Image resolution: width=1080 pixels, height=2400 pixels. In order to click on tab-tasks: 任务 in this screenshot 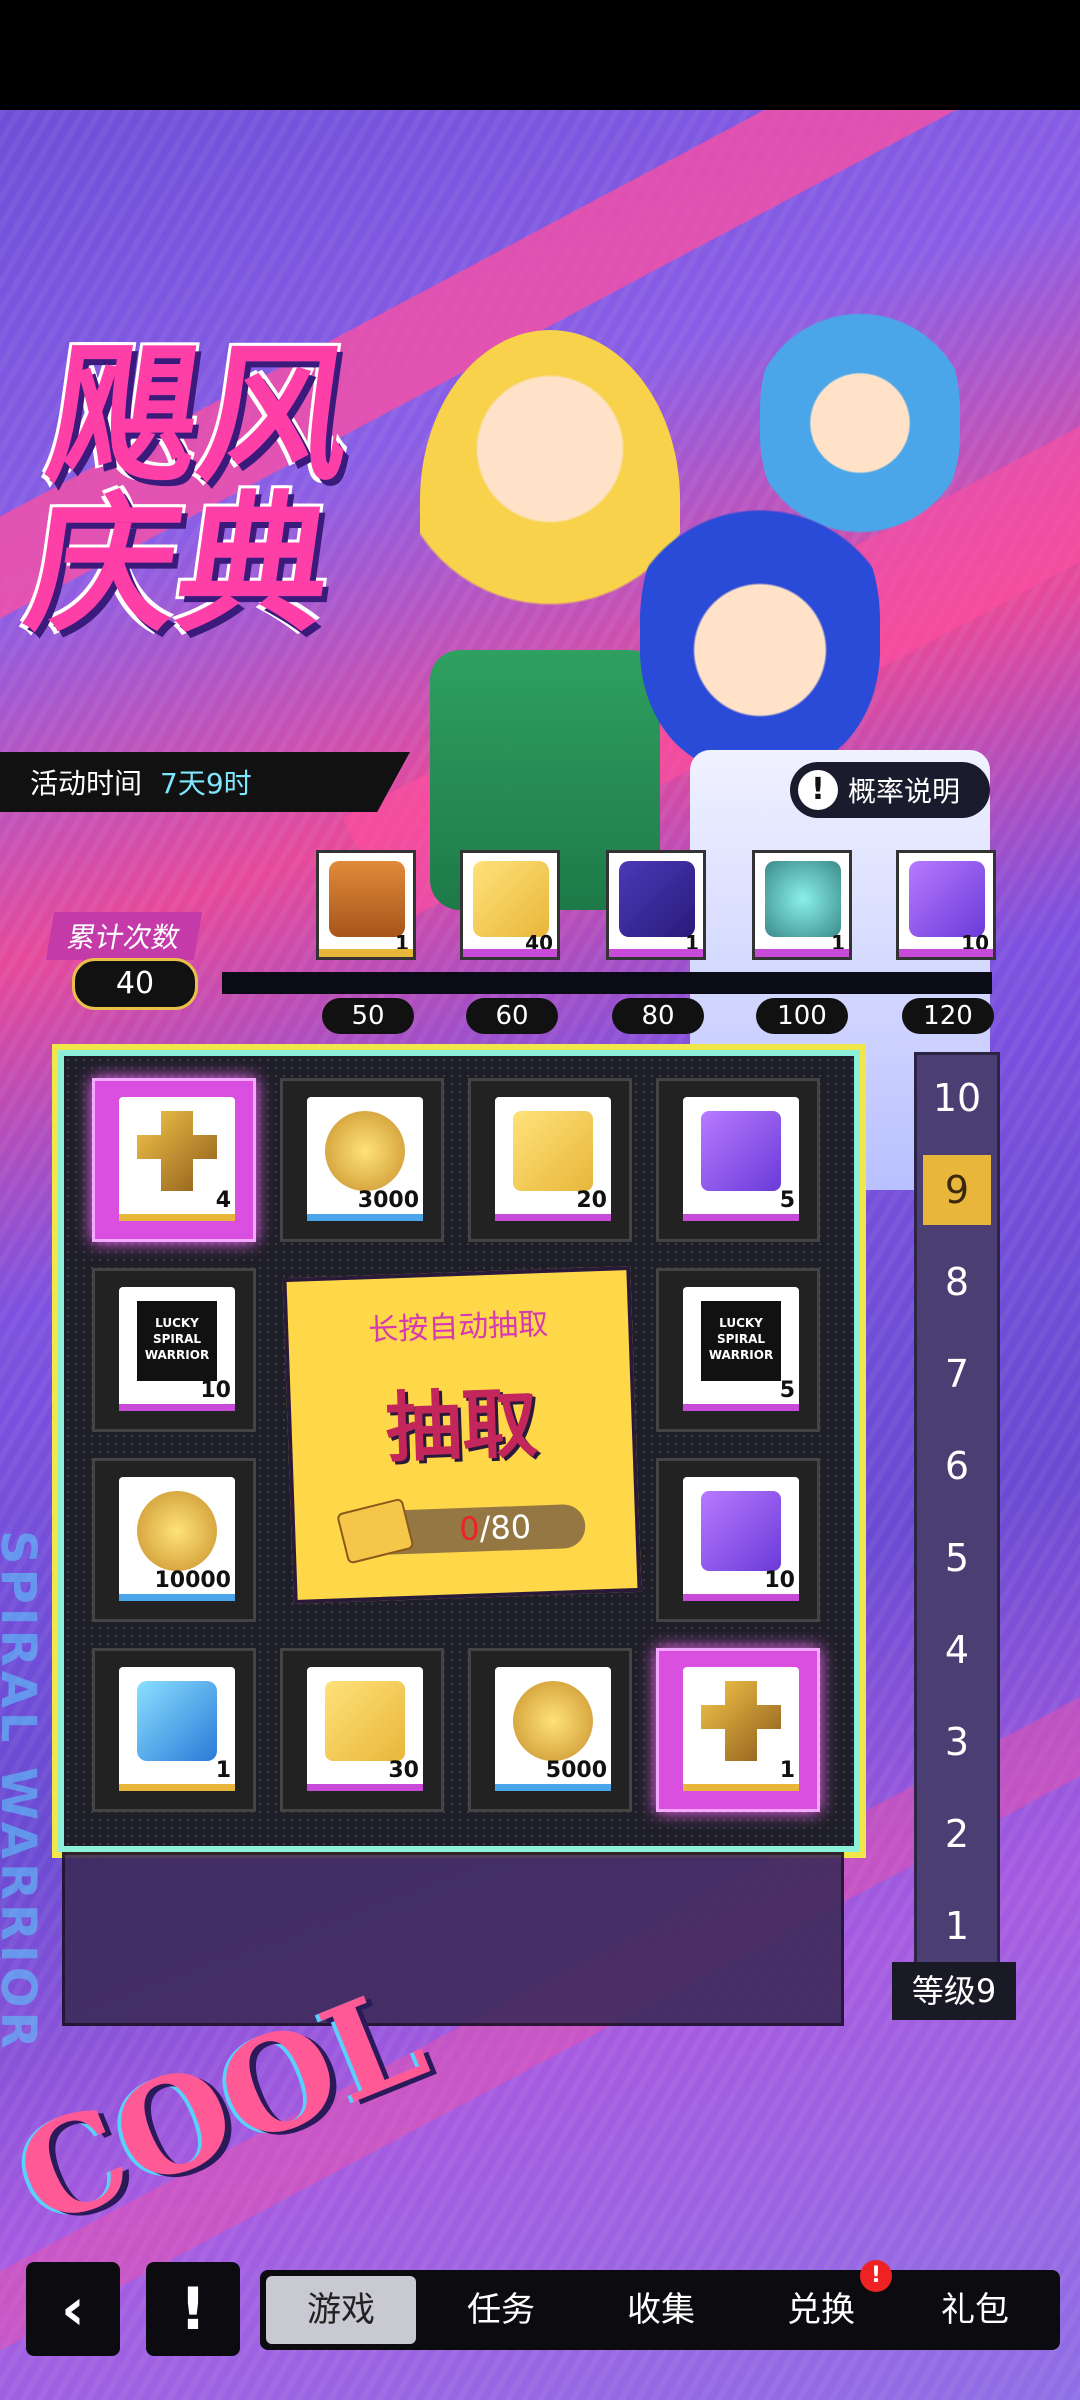, I will do `click(501, 2310)`.